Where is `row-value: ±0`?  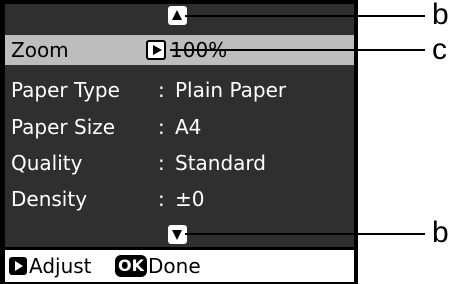 row-value: ±0 is located at coordinates (190, 199).